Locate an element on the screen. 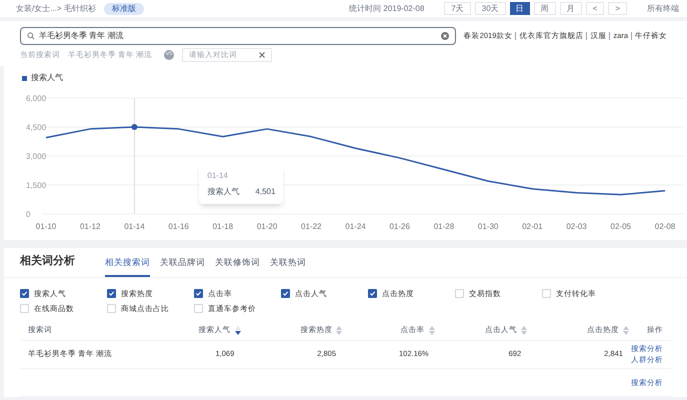 The height and width of the screenshot is (400, 687). x-axis-label: 02-05 is located at coordinates (621, 226).